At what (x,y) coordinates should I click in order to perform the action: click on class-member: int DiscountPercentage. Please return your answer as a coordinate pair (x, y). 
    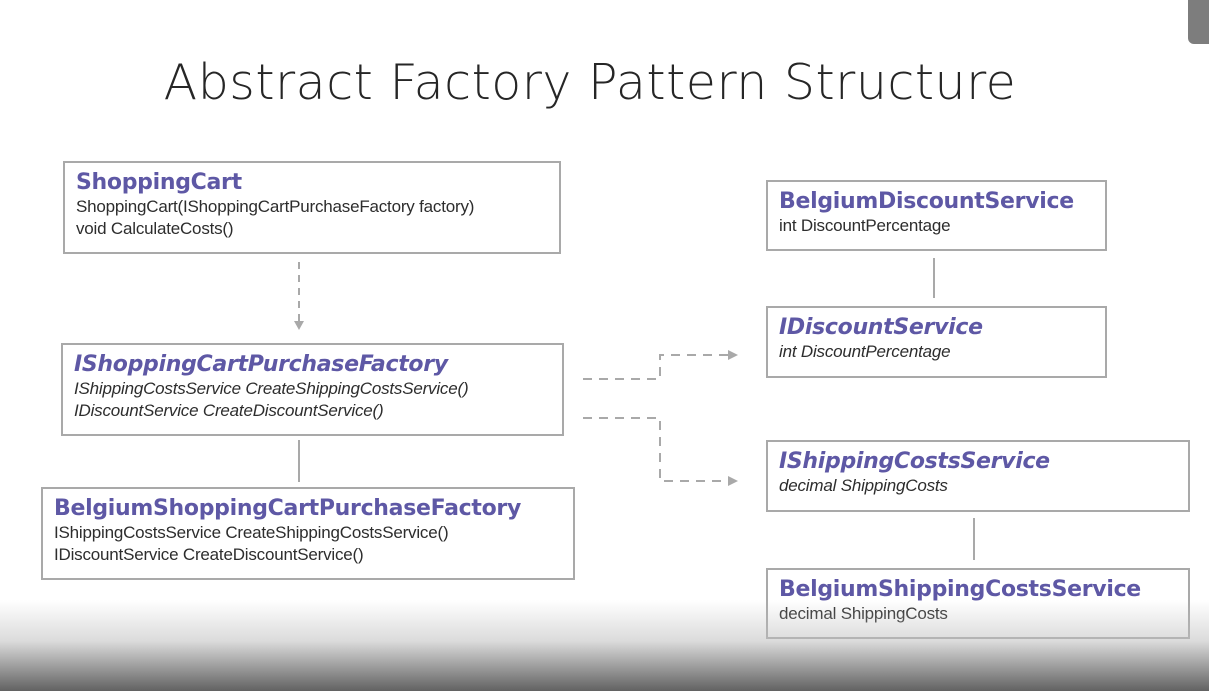
    Looking at the image, I should click on (865, 225).